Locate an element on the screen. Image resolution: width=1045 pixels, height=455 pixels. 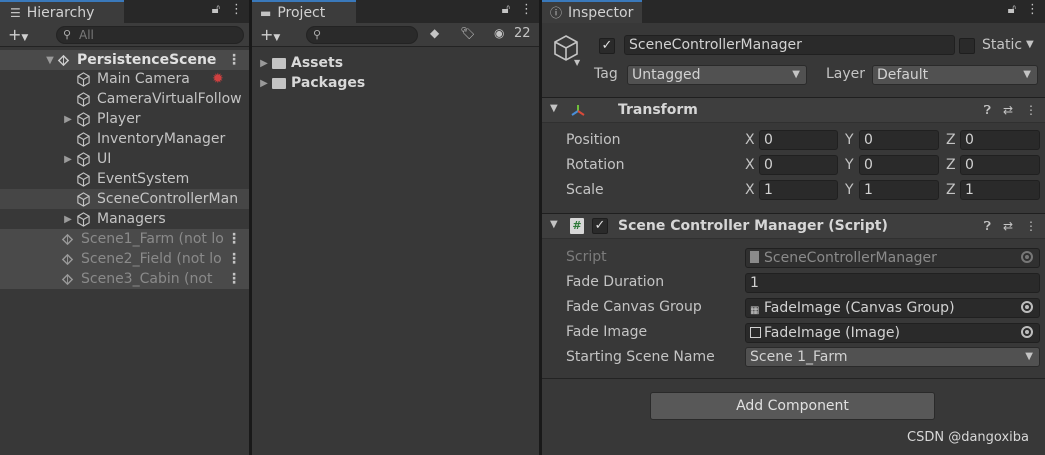
project-tabbar: ▬ Project 🔓︎ ⋮ is located at coordinates (395, 11).